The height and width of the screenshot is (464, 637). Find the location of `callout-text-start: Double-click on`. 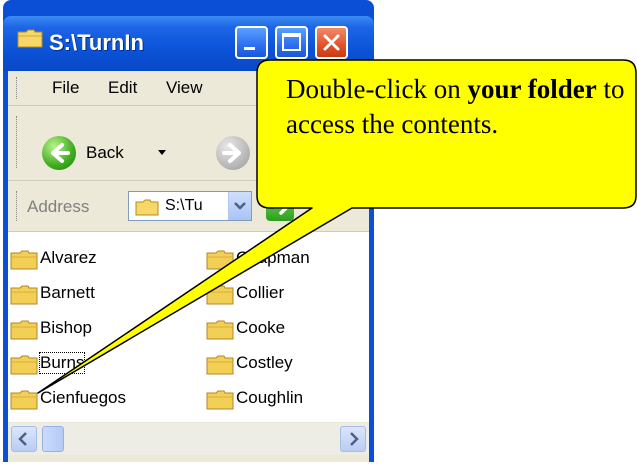

callout-text-start: Double-click on is located at coordinates (377, 89).